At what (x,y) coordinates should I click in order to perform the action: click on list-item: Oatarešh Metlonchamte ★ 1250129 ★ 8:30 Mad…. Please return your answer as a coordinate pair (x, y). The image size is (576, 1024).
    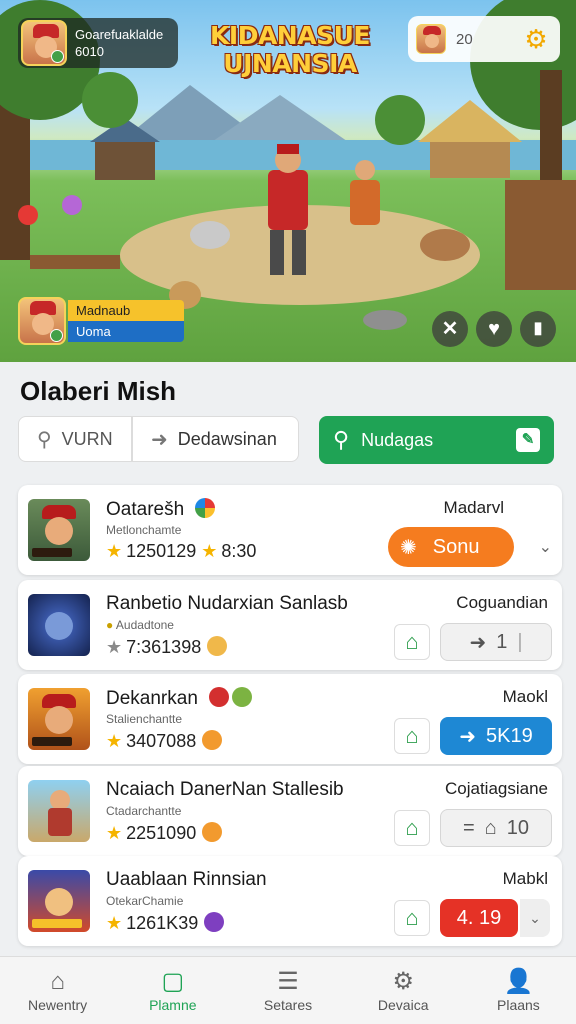
    Looking at the image, I should click on (290, 530).